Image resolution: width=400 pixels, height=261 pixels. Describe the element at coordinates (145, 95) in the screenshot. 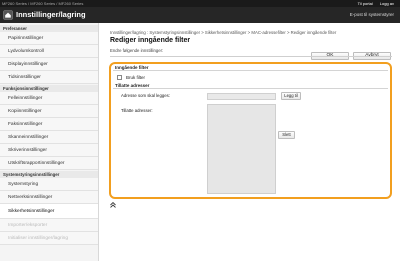

I see `address-to-add-label: Adresse som skal legges:` at that location.